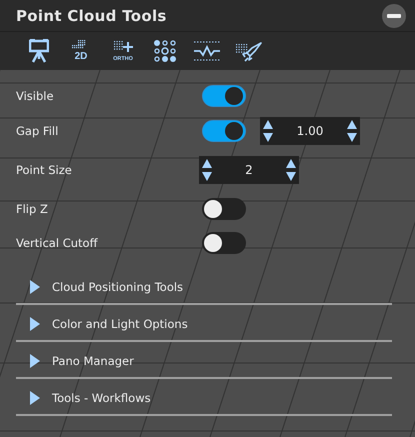 Image resolution: width=415 pixels, height=437 pixels. What do you see at coordinates (109, 323) in the screenshot?
I see `section-header: Color and Light Options` at bounding box center [109, 323].